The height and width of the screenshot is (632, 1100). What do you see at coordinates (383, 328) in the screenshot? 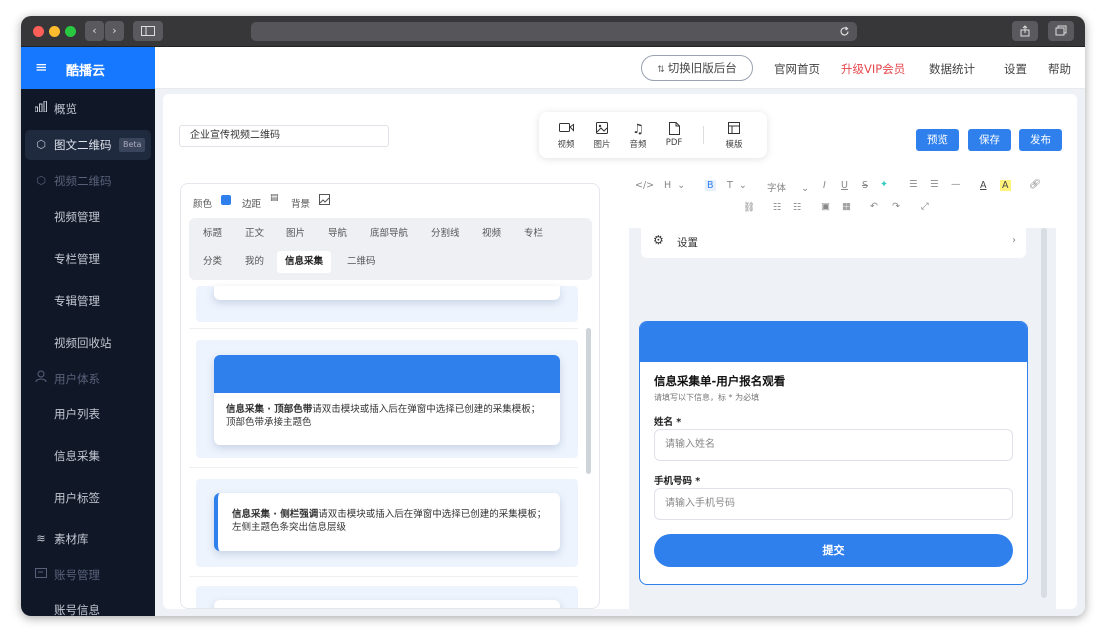
I see `template-separator` at bounding box center [383, 328].